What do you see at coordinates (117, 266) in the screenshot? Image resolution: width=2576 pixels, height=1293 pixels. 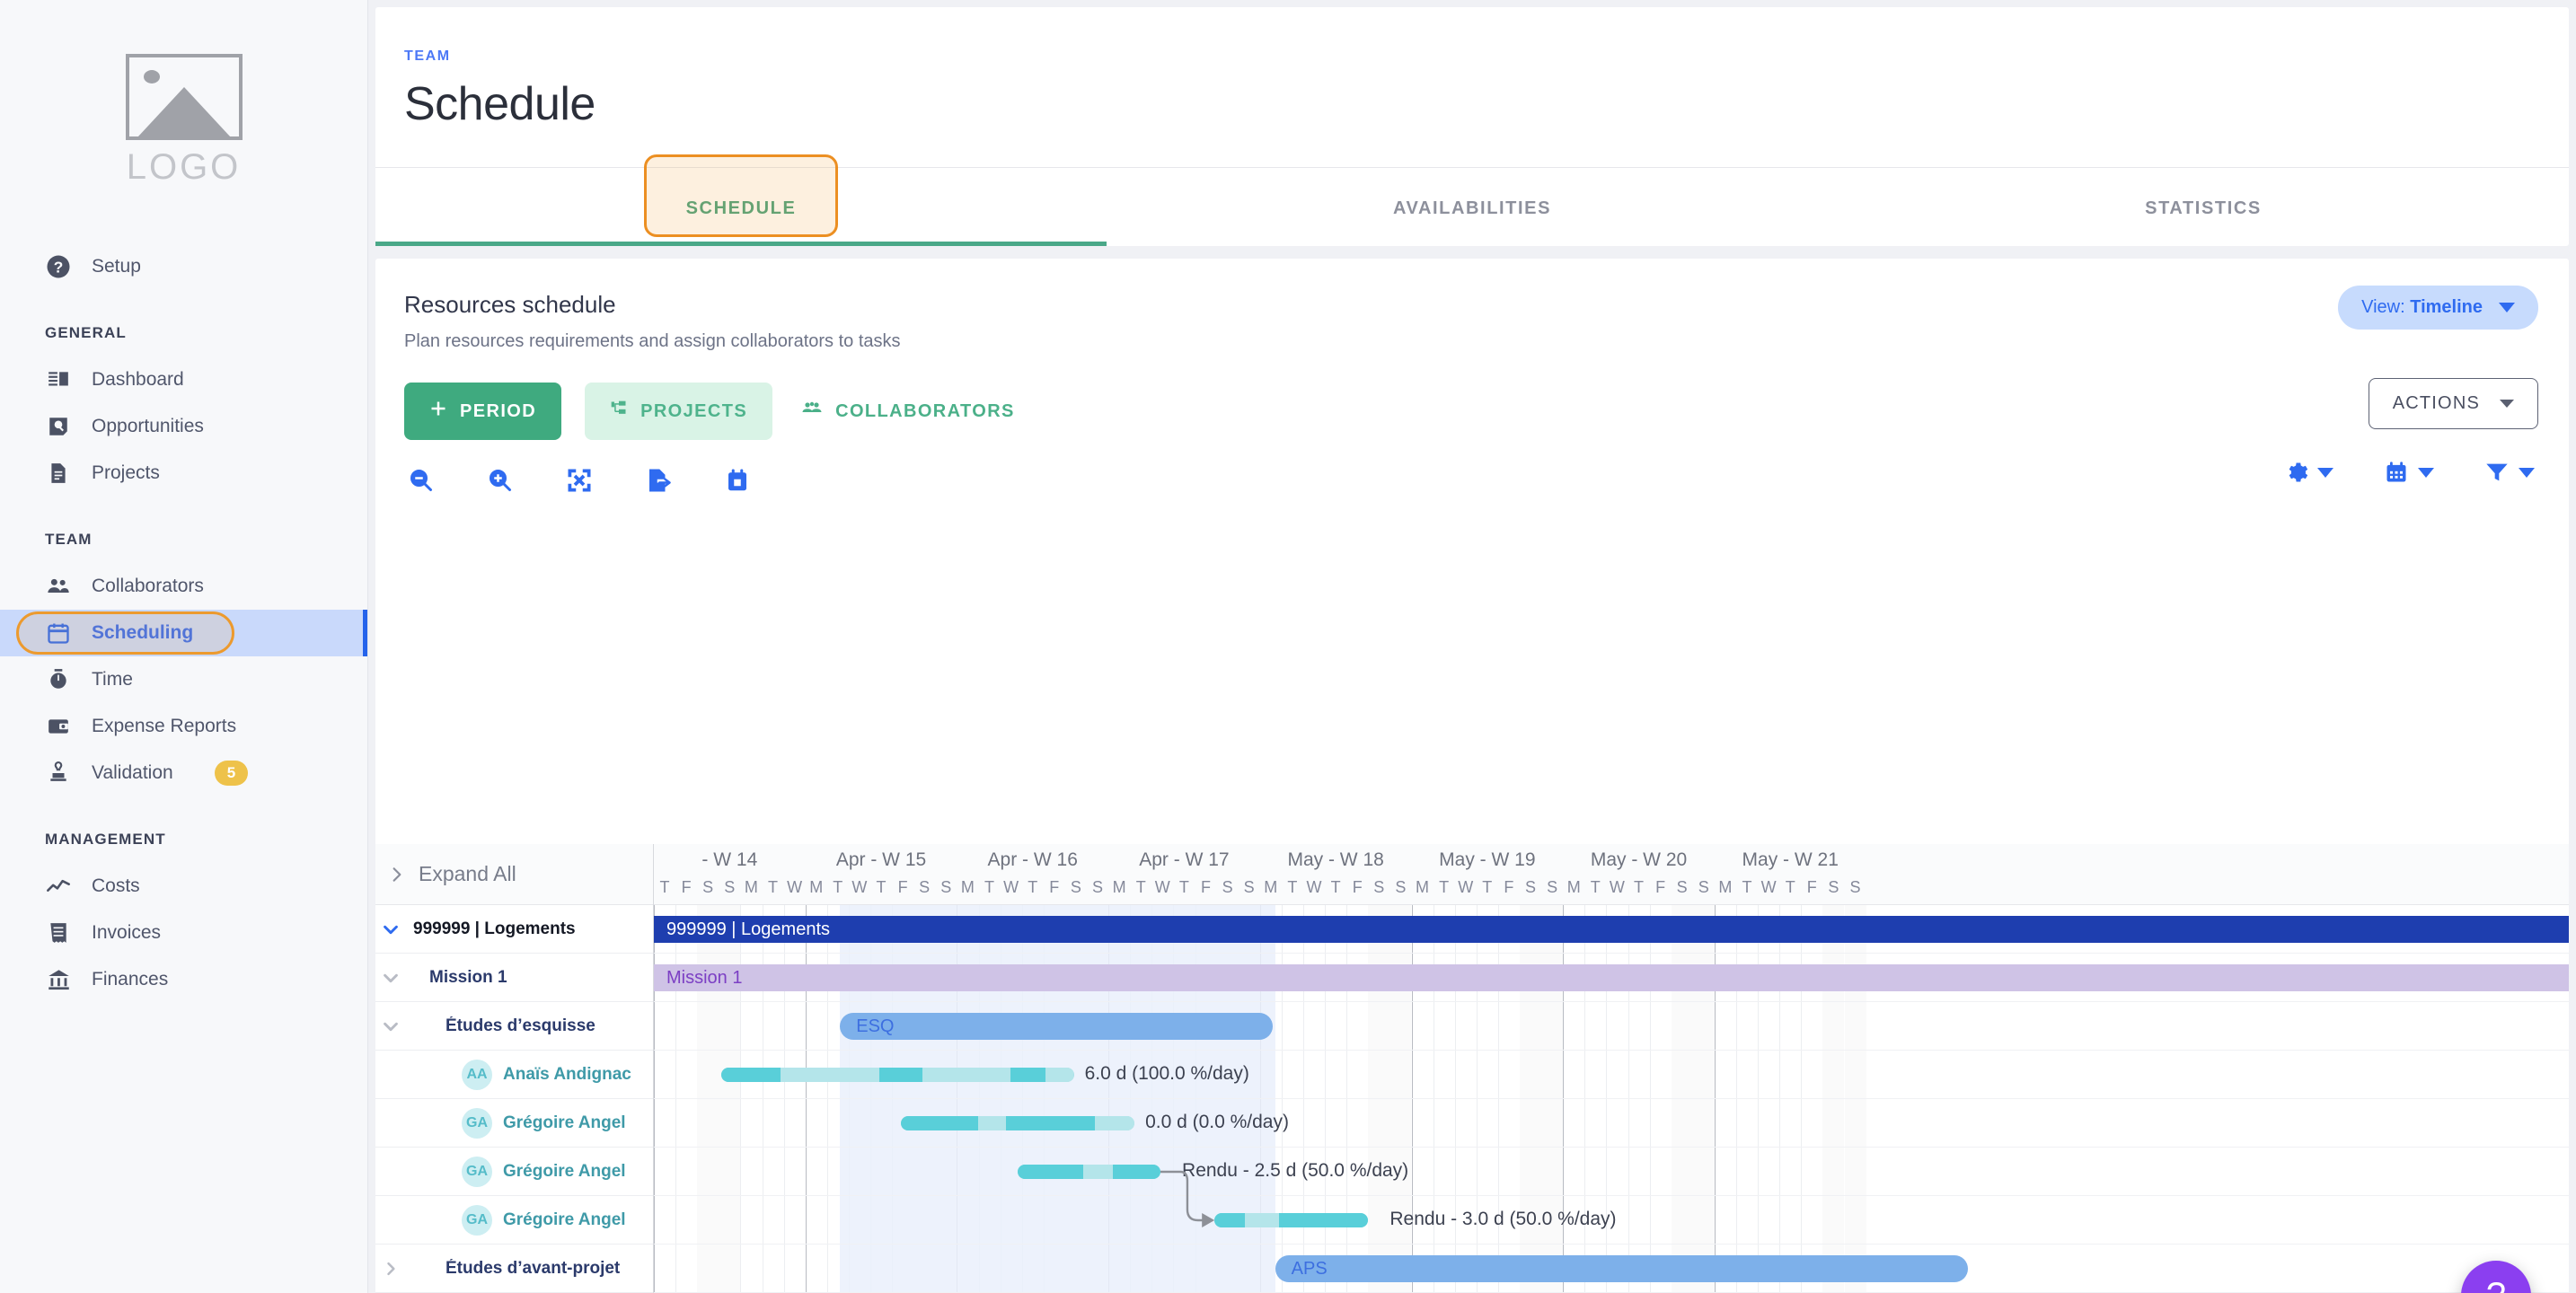 I see `sidebar-item-label: Setup` at bounding box center [117, 266].